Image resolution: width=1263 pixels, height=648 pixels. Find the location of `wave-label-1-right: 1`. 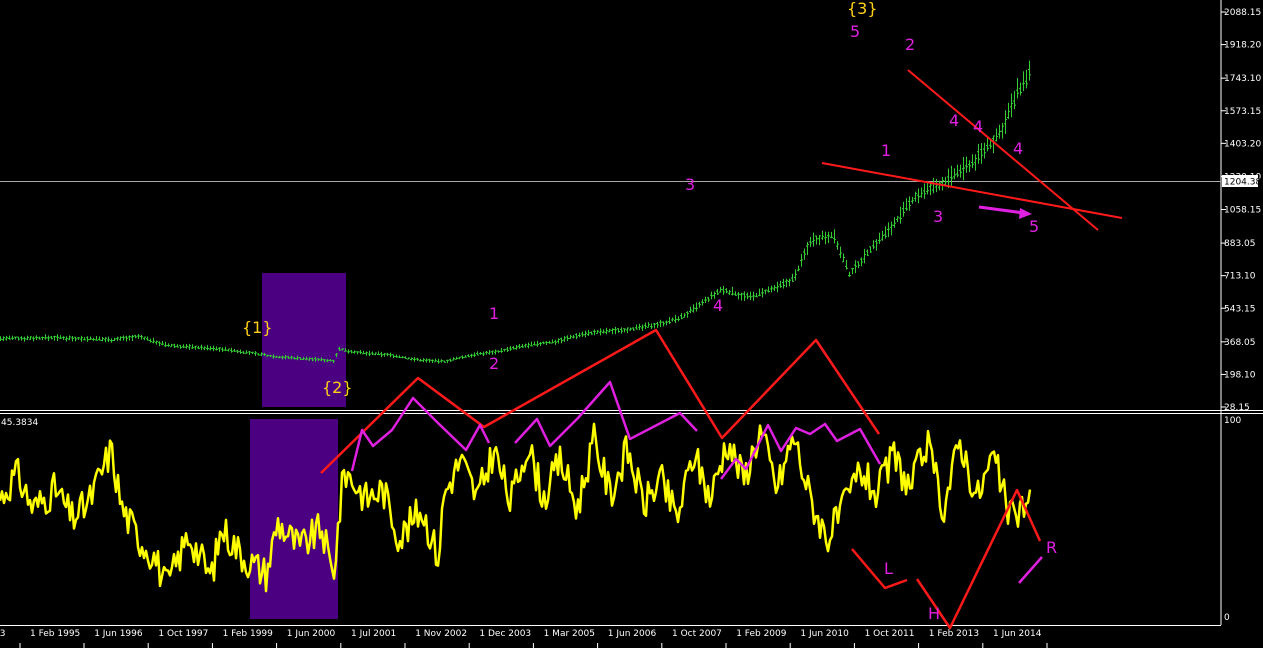

wave-label-1-right: 1 is located at coordinates (886, 150).